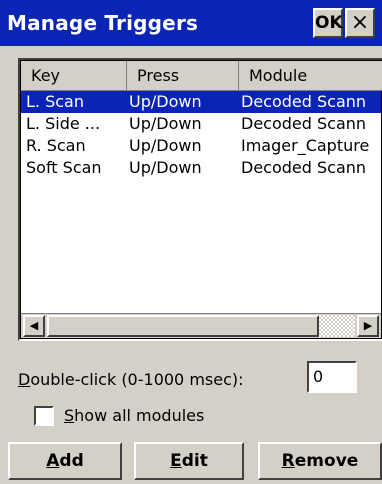 Image resolution: width=382 pixels, height=484 pixels. I want to click on show-all-modules-checkbox, so click(44, 416).